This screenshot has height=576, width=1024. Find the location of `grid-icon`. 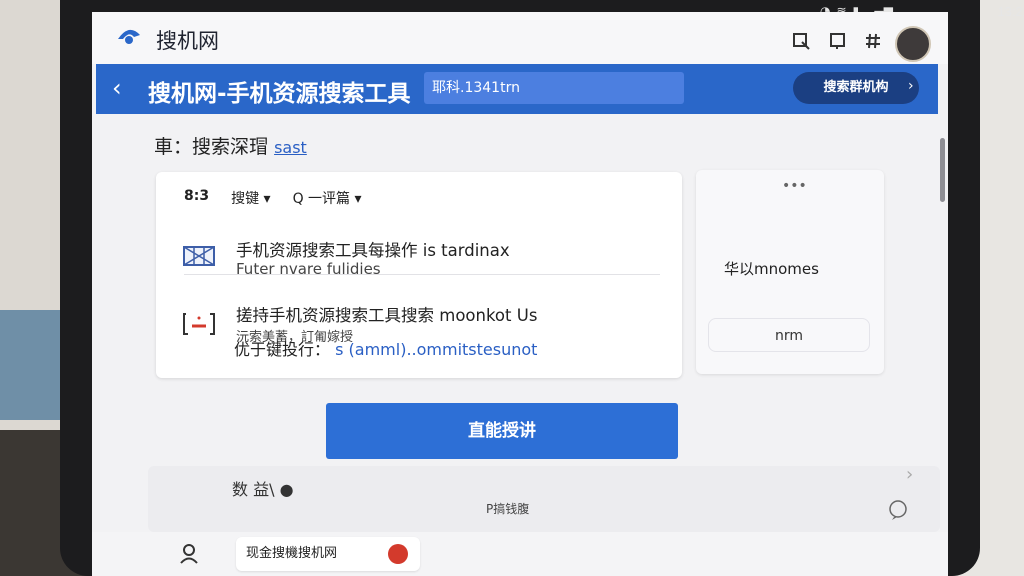

grid-icon is located at coordinates (199, 256).